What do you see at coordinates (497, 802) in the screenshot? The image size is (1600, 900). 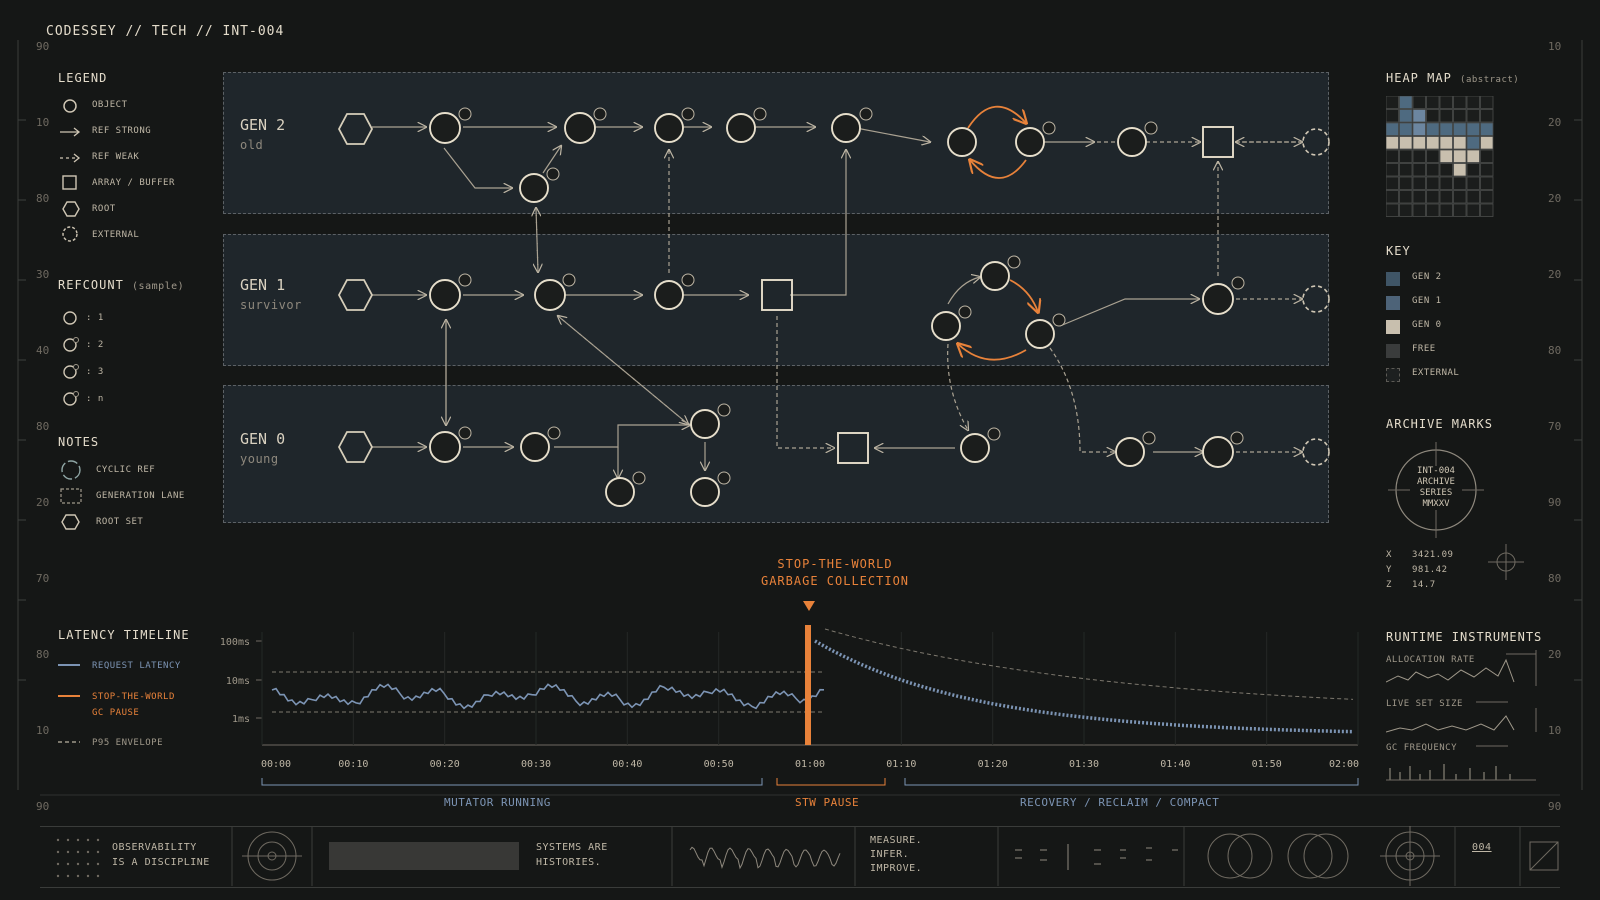 I see `phase-mutator: MUTATOR RUNNING` at bounding box center [497, 802].